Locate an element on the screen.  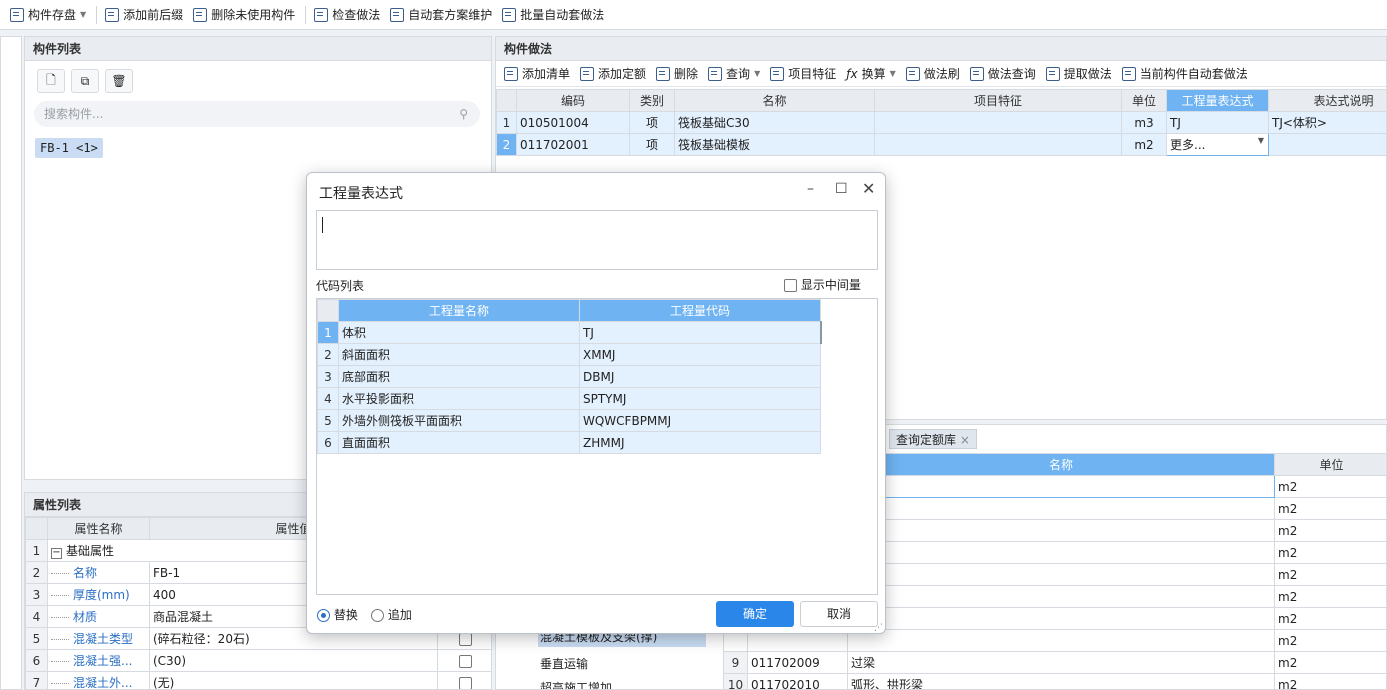
cancel-button: 取消 is located at coordinates (839, 614).